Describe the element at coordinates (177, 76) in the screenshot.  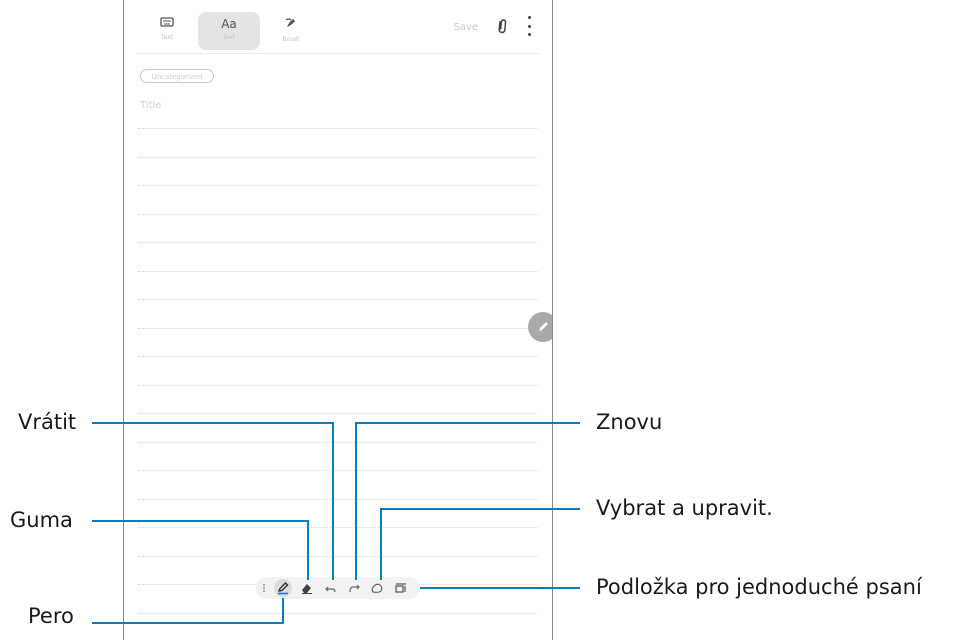
I see `category-chip: Uncategorized` at that location.